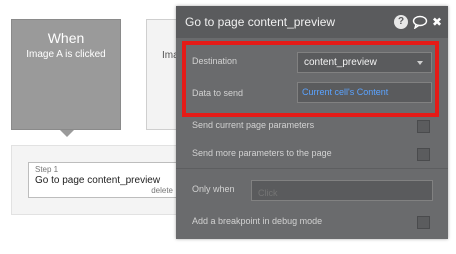 The image size is (456, 254). What do you see at coordinates (420, 22) in the screenshot?
I see `comment-icon` at bounding box center [420, 22].